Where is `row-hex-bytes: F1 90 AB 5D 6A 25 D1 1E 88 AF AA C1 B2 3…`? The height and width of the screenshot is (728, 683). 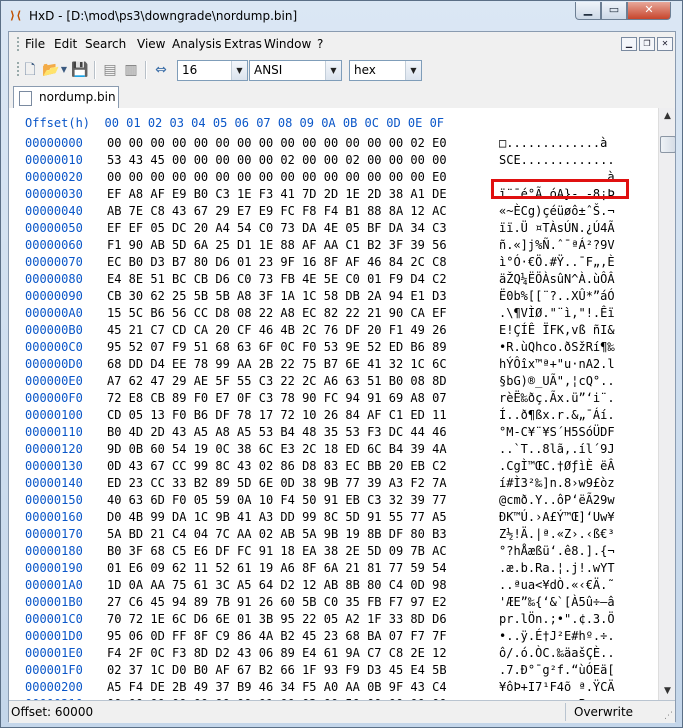
row-hex-bytes: F1 90 AB 5D 6A 25 D1 1E 88 AF AA C1 B2 3… is located at coordinates (277, 245).